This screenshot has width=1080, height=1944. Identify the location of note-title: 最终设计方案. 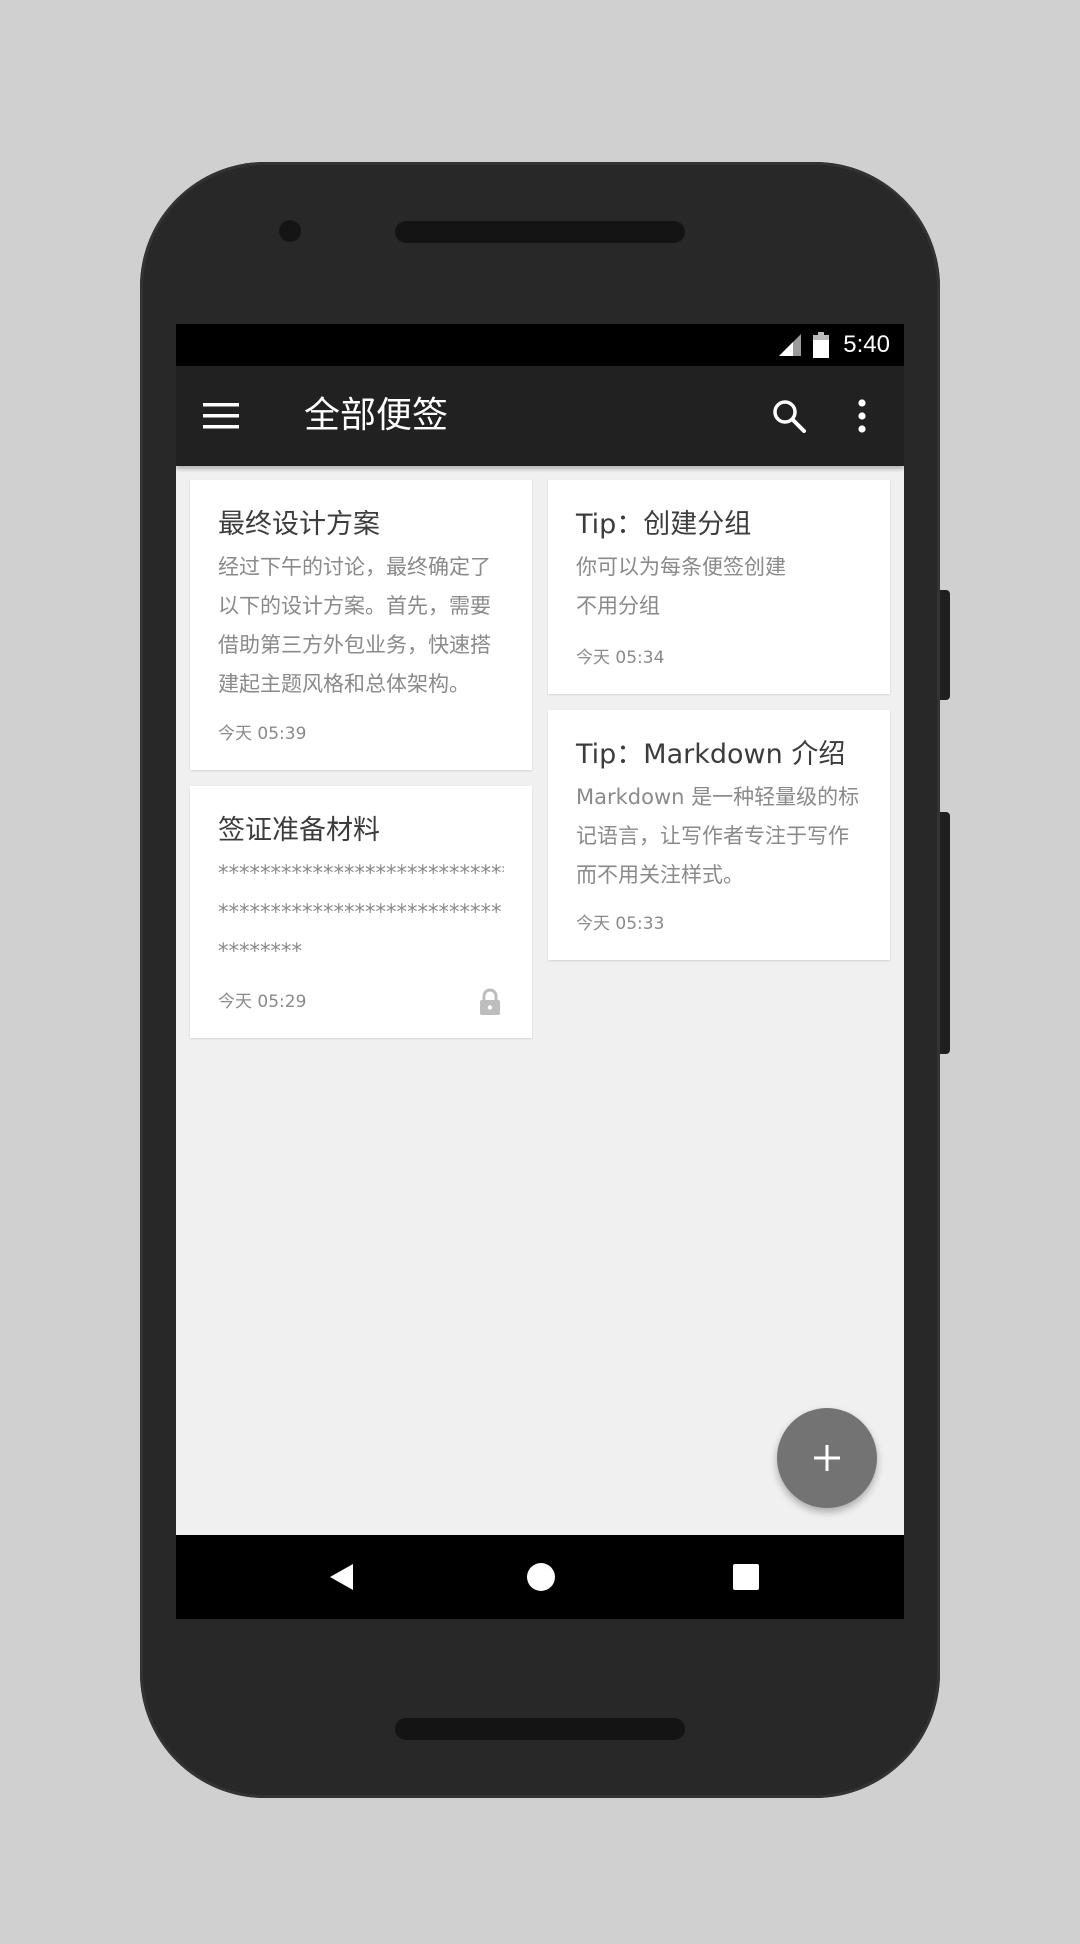
(299, 524).